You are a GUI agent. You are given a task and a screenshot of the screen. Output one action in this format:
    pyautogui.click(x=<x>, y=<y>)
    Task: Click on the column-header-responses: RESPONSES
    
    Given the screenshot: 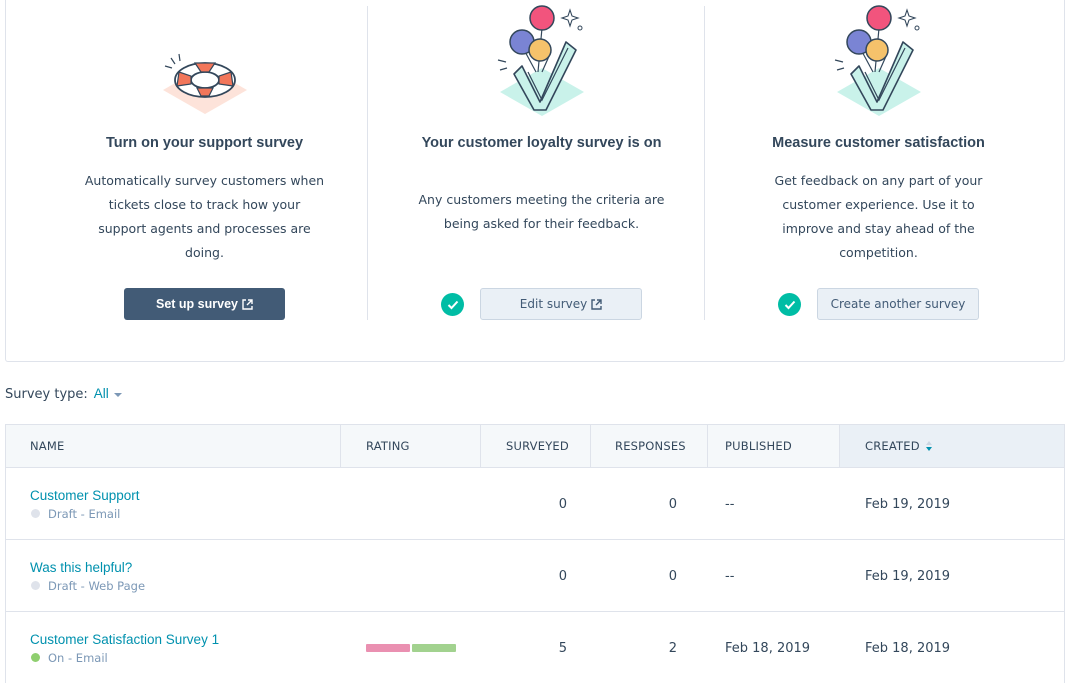 What is the action you would take?
    pyautogui.click(x=660, y=446)
    